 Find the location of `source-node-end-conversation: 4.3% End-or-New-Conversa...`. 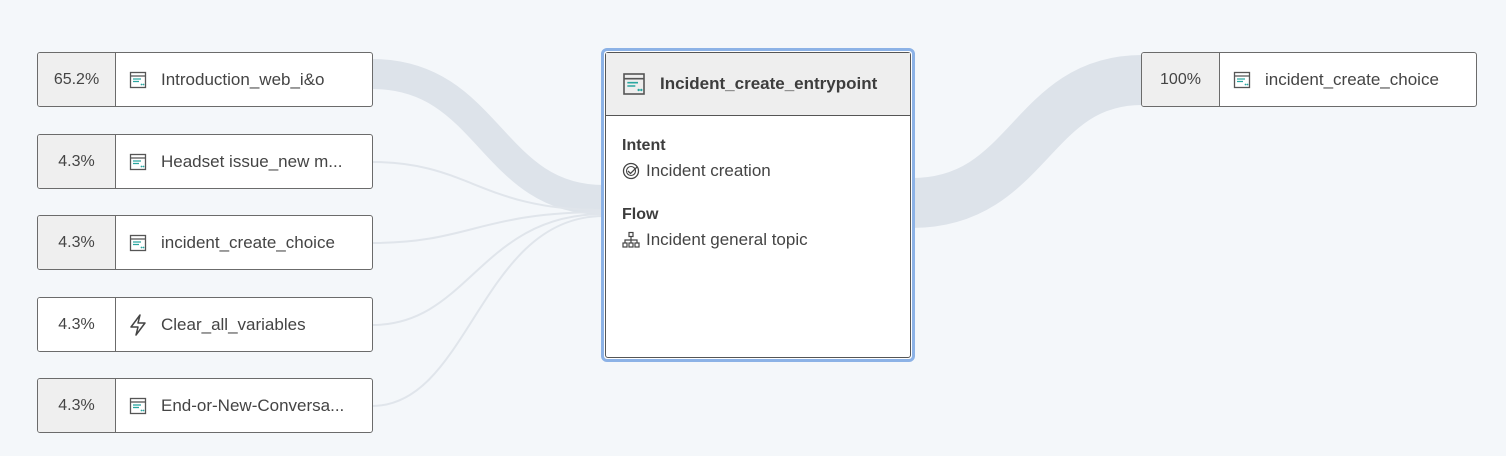

source-node-end-conversation: 4.3% End-or-New-Conversa... is located at coordinates (205, 405).